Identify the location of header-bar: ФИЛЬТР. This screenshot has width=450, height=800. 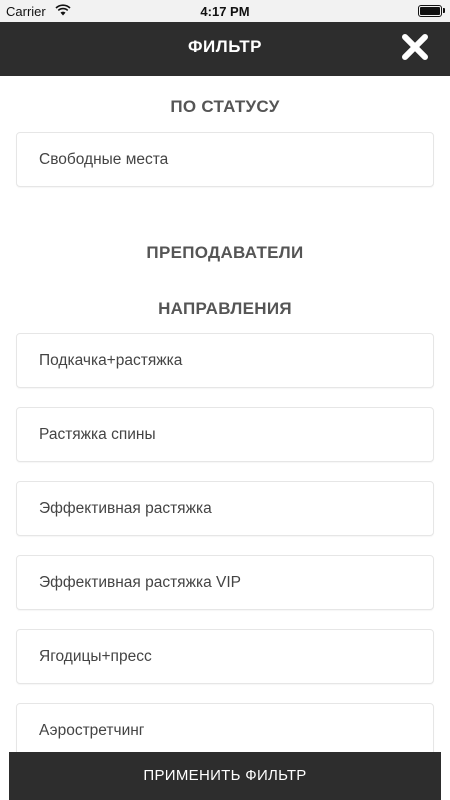
(225, 49).